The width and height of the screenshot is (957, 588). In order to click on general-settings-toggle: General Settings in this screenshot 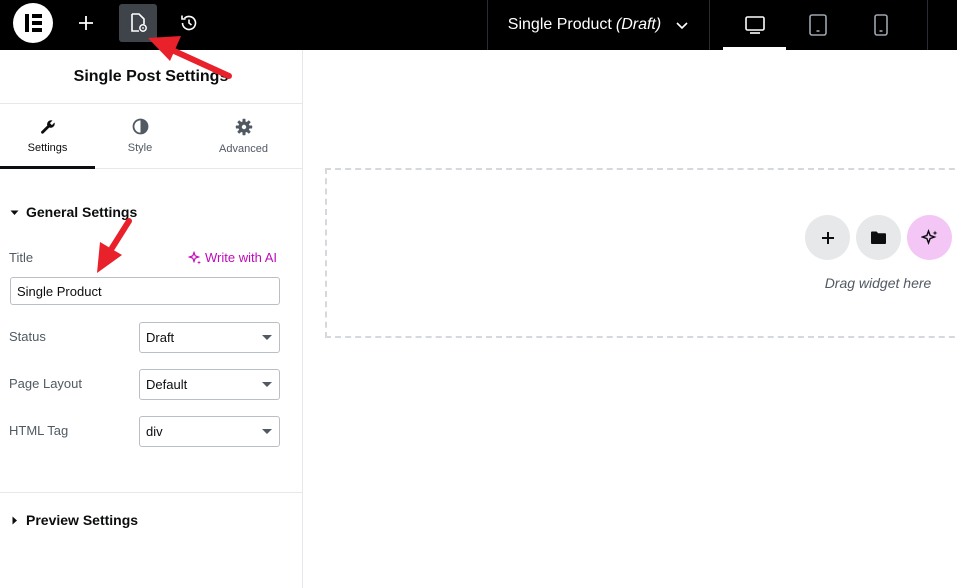, I will do `click(73, 212)`.